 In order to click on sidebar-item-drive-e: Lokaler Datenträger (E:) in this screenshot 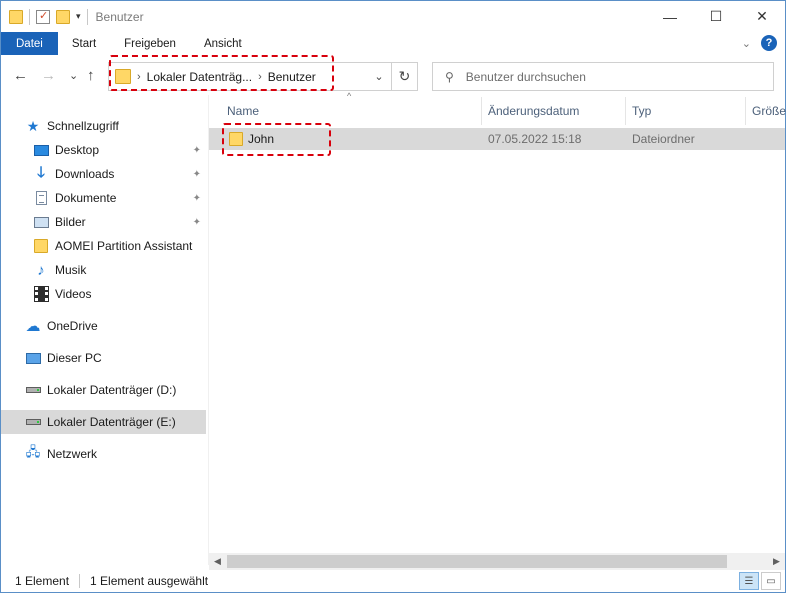, I will do `click(103, 422)`.